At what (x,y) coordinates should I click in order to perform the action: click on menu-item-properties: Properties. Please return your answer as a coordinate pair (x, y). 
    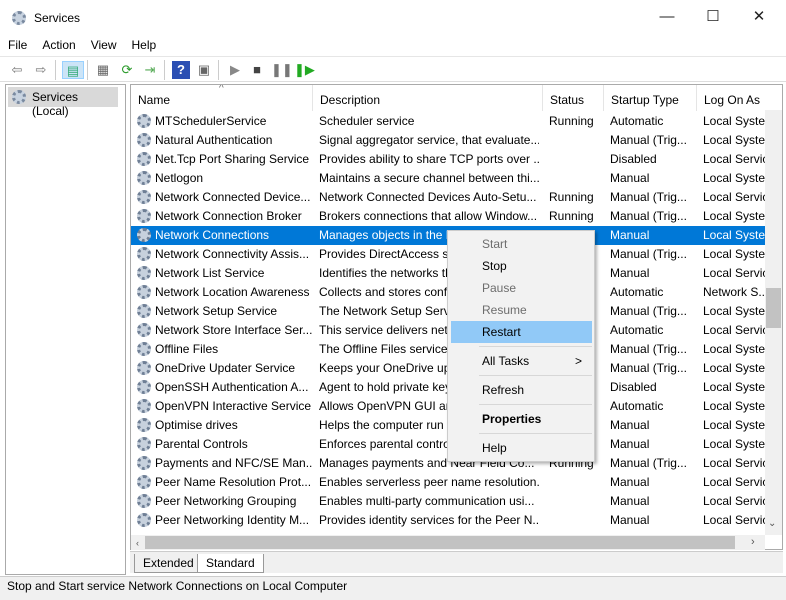
    Looking at the image, I should click on (521, 419).